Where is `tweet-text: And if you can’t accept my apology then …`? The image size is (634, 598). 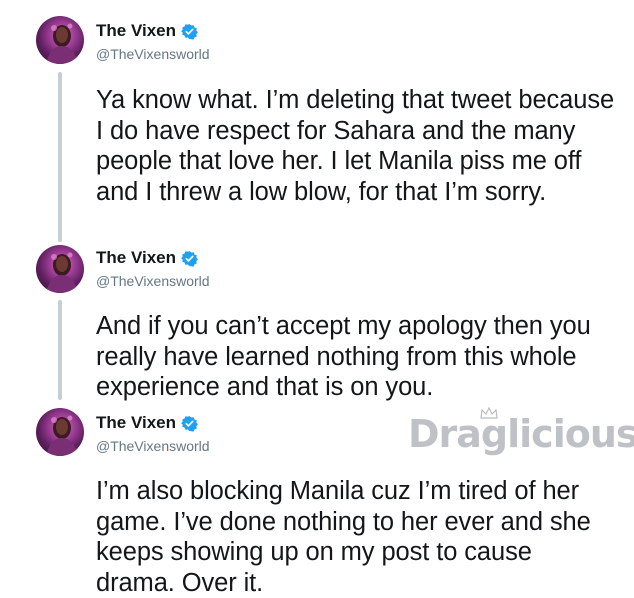 tweet-text: And if you can’t accept my apology then … is located at coordinates (343, 356).